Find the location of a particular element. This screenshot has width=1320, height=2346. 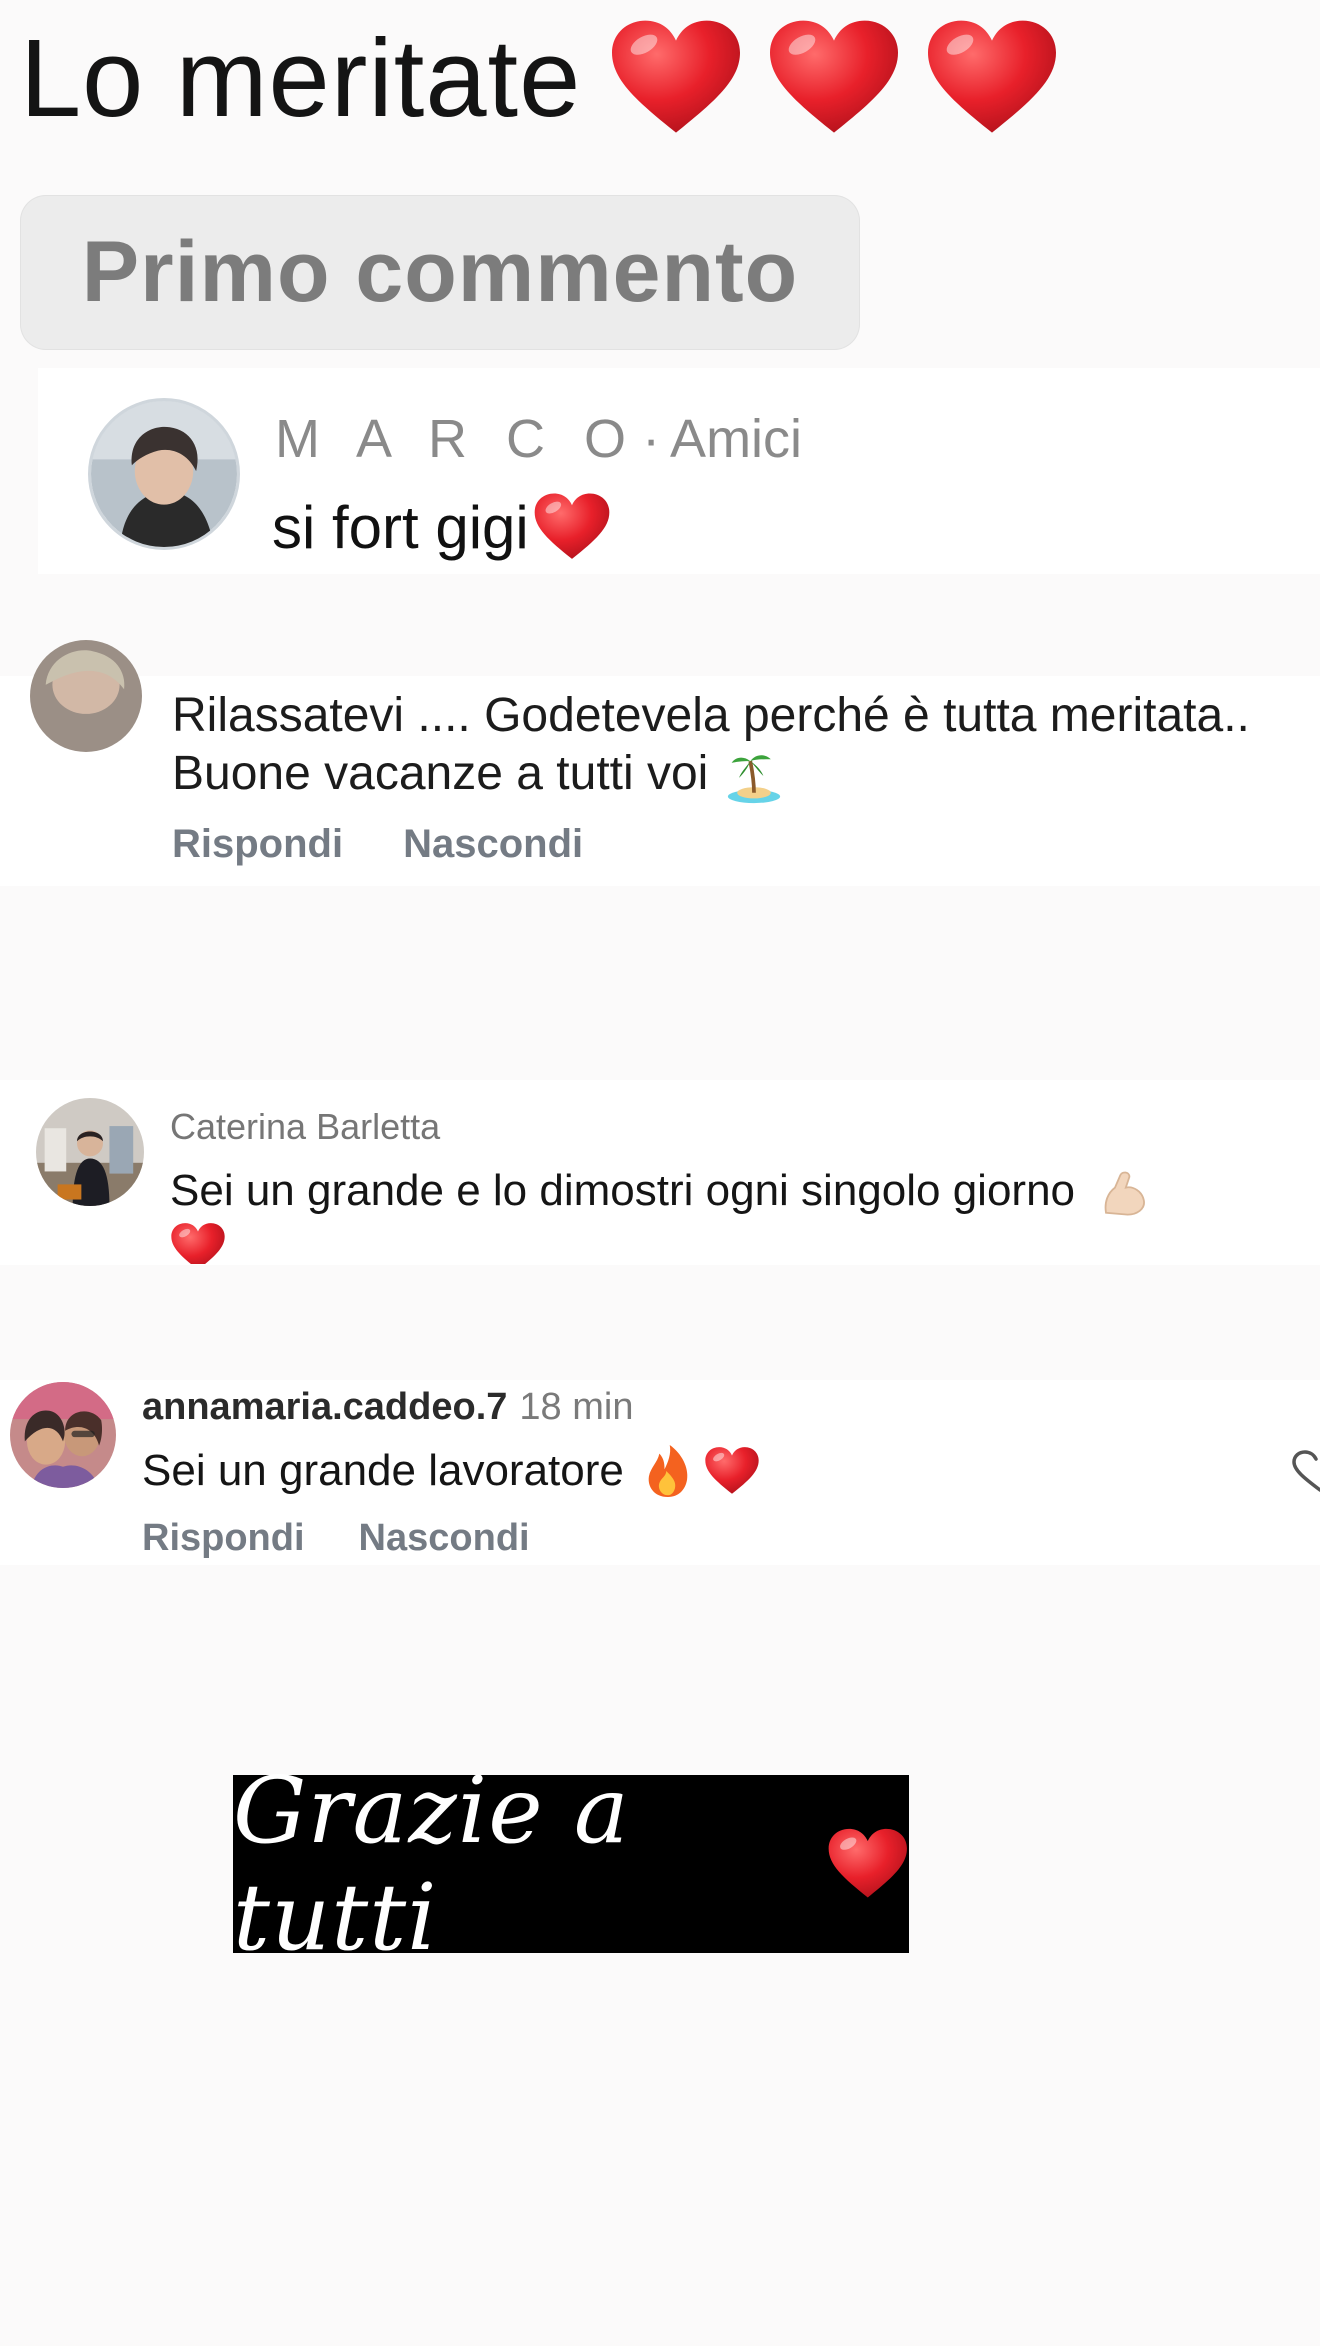

comment-line: Buone vacanze a tutti voi is located at coordinates (477, 775).